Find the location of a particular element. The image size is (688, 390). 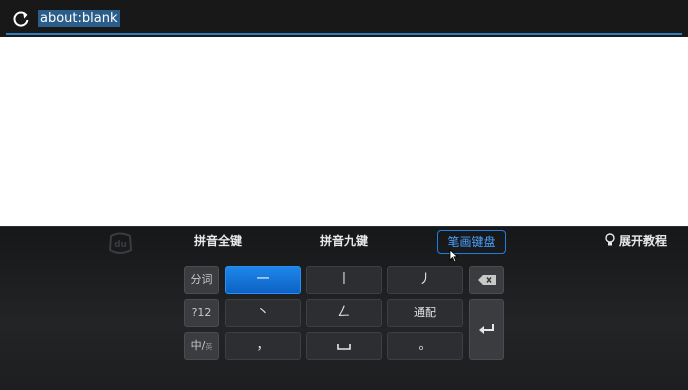

mode-pinyin-full: 拼音全键 is located at coordinates (218, 242).